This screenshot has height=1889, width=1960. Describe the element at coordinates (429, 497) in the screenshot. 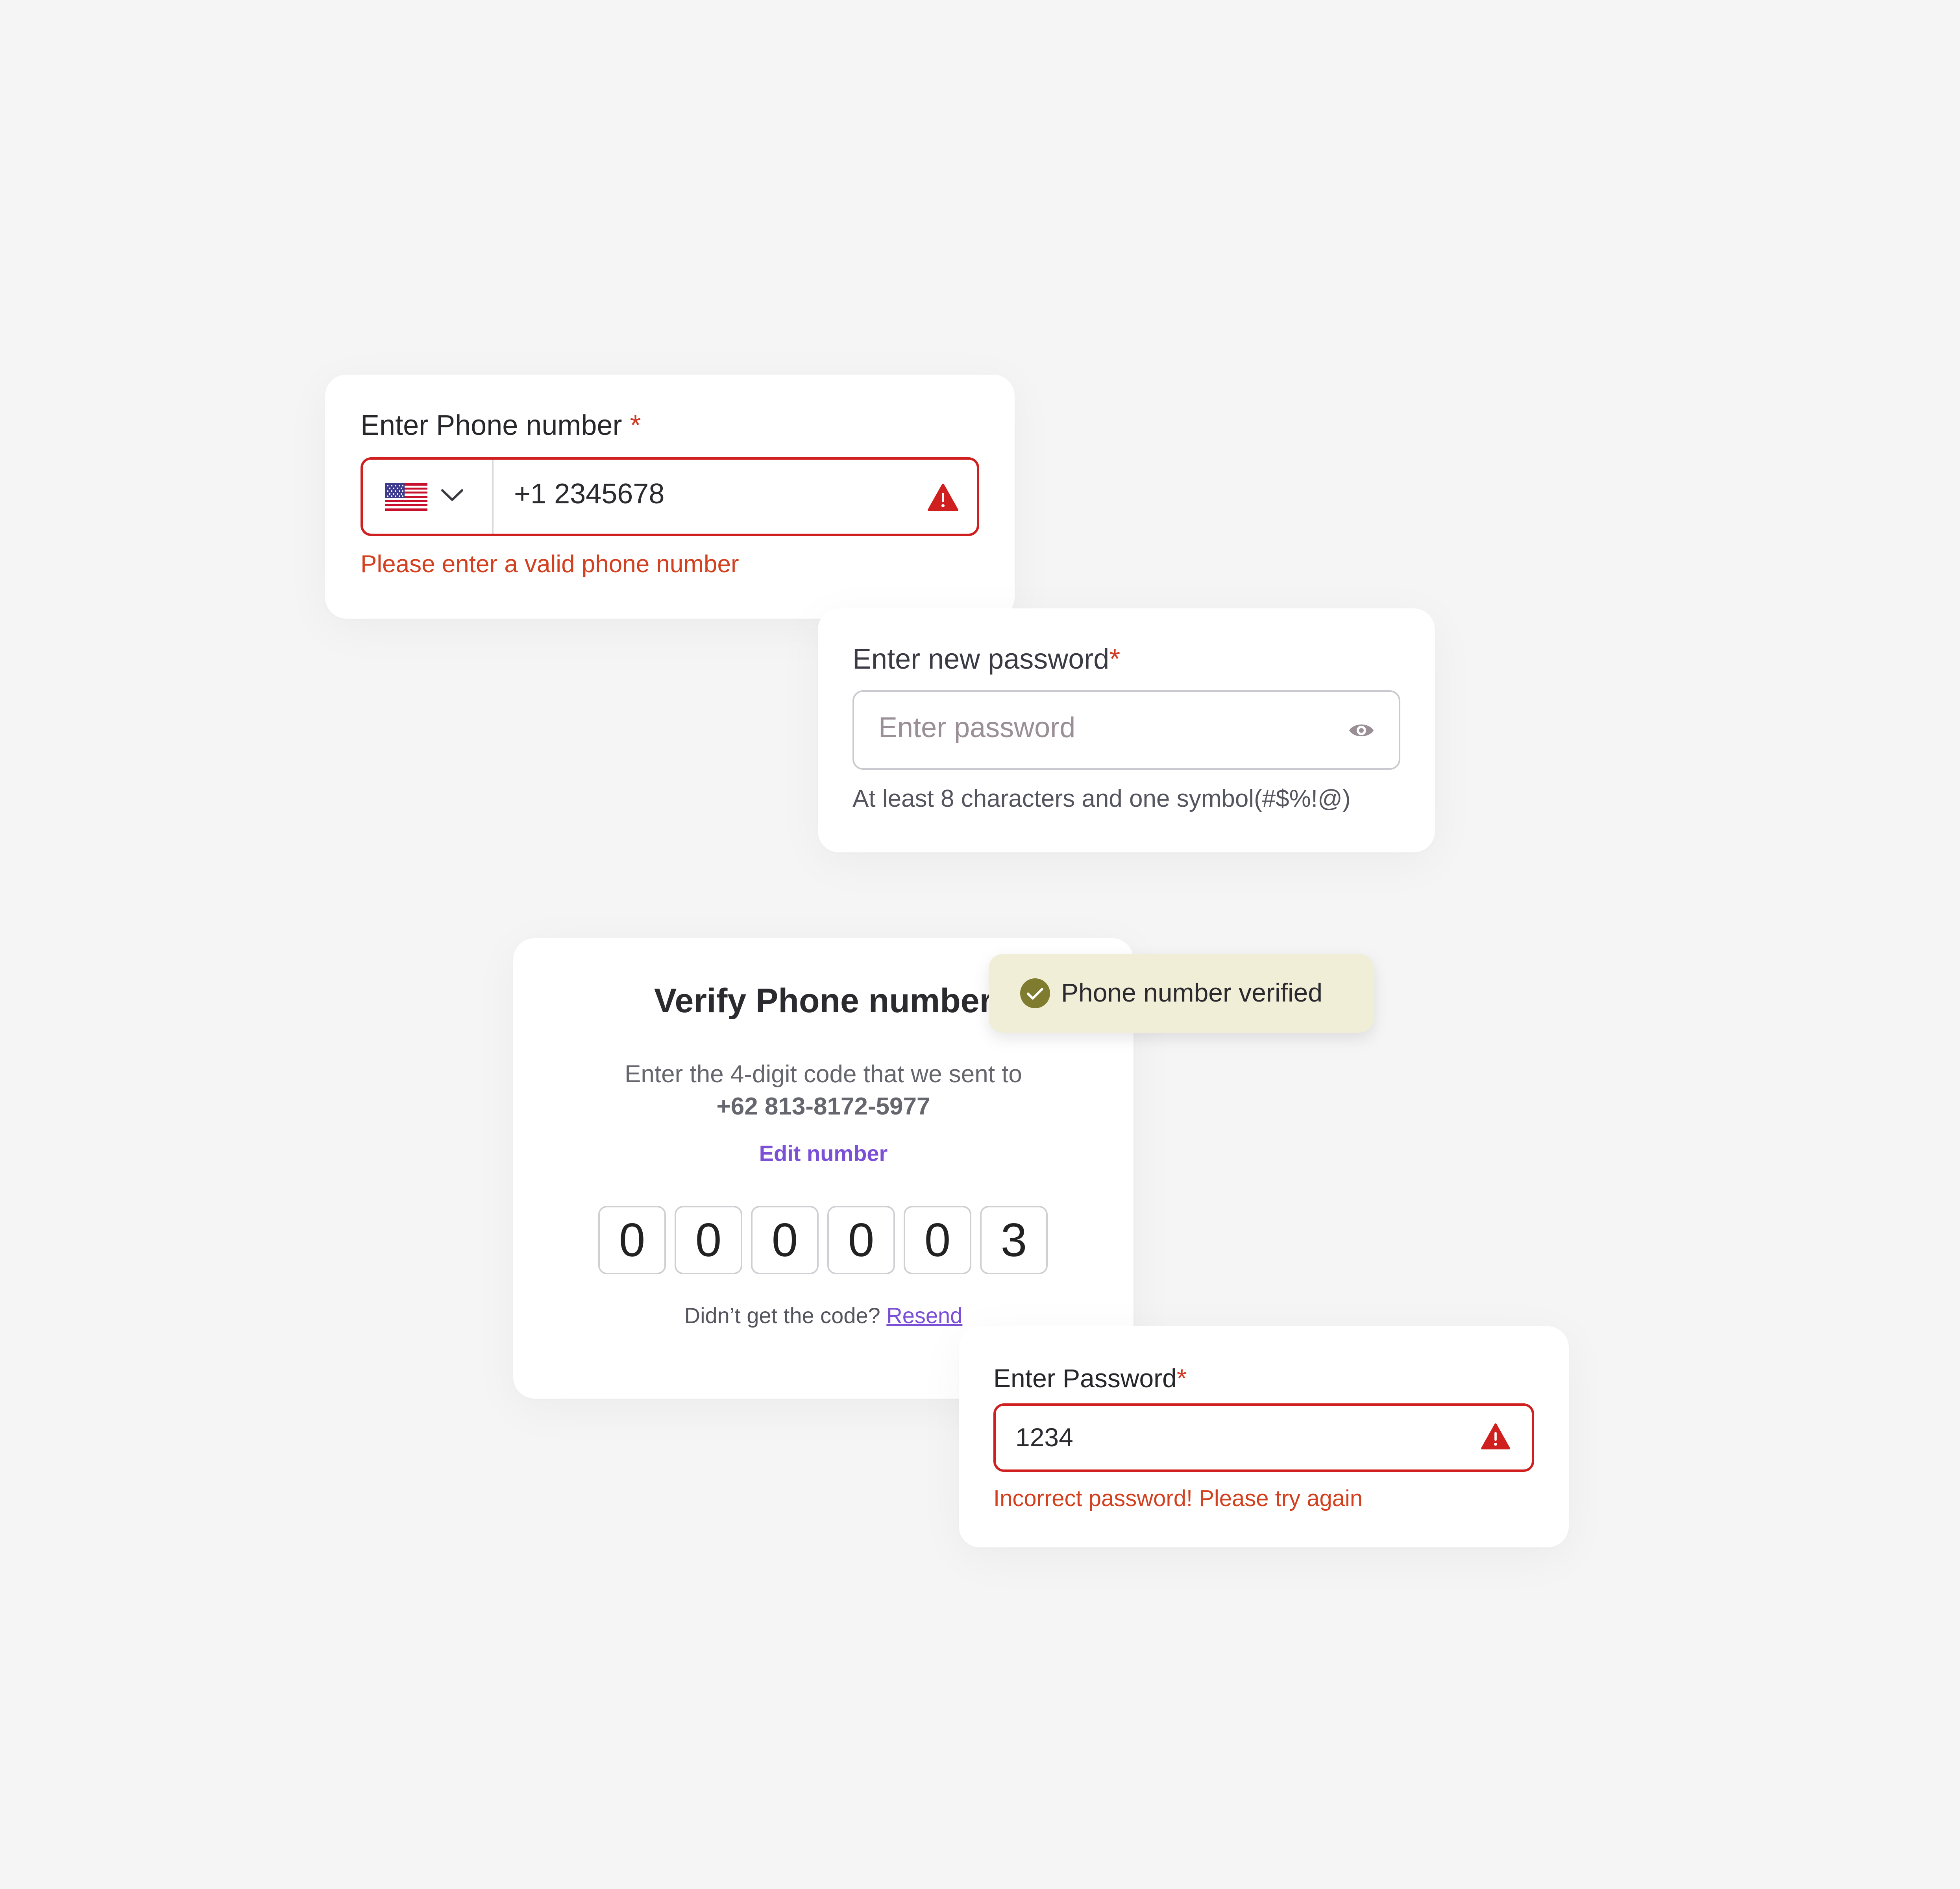

I see `country-selector` at that location.